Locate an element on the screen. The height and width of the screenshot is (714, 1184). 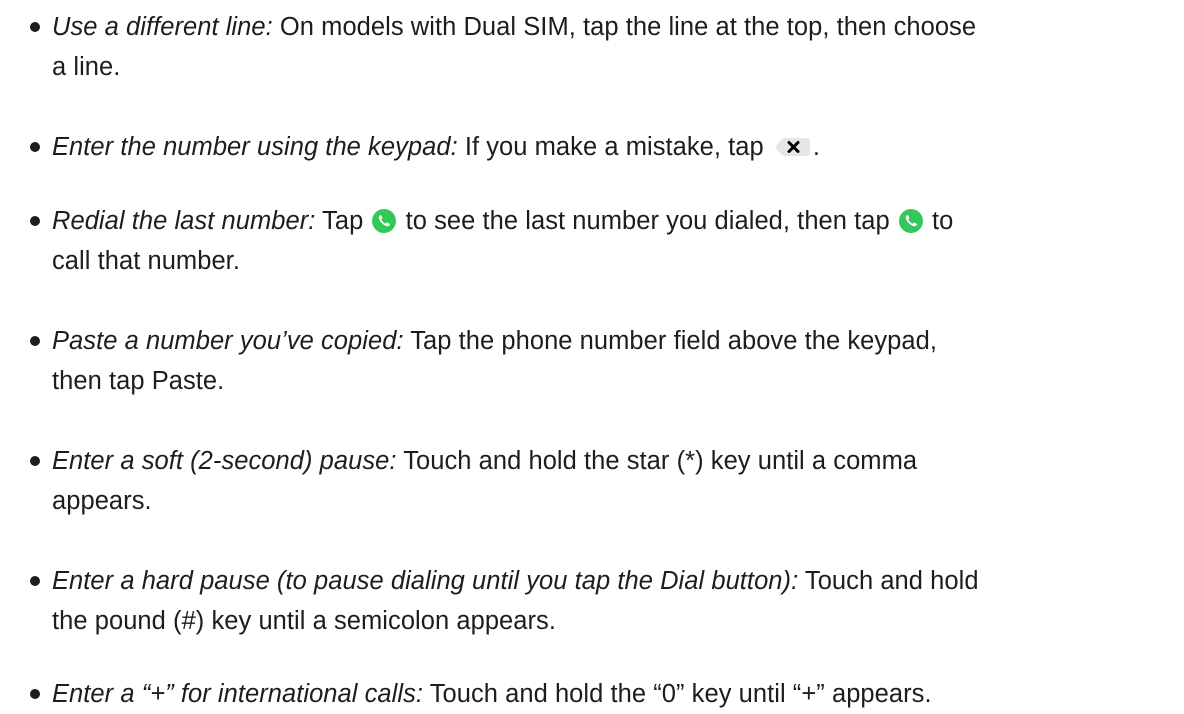
tip-text-continued: then tap Paste. is located at coordinates (138, 381).